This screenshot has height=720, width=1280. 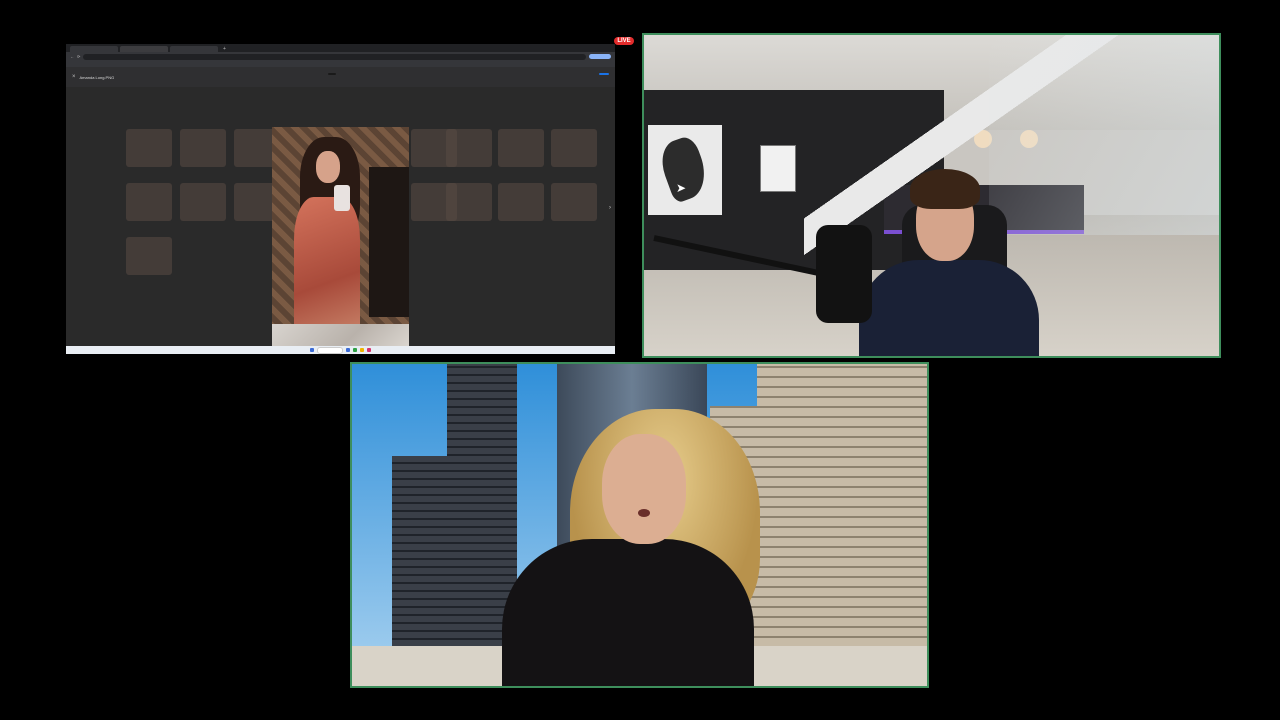 I want to click on browser-tab-strip: +, so click(x=340, y=48).